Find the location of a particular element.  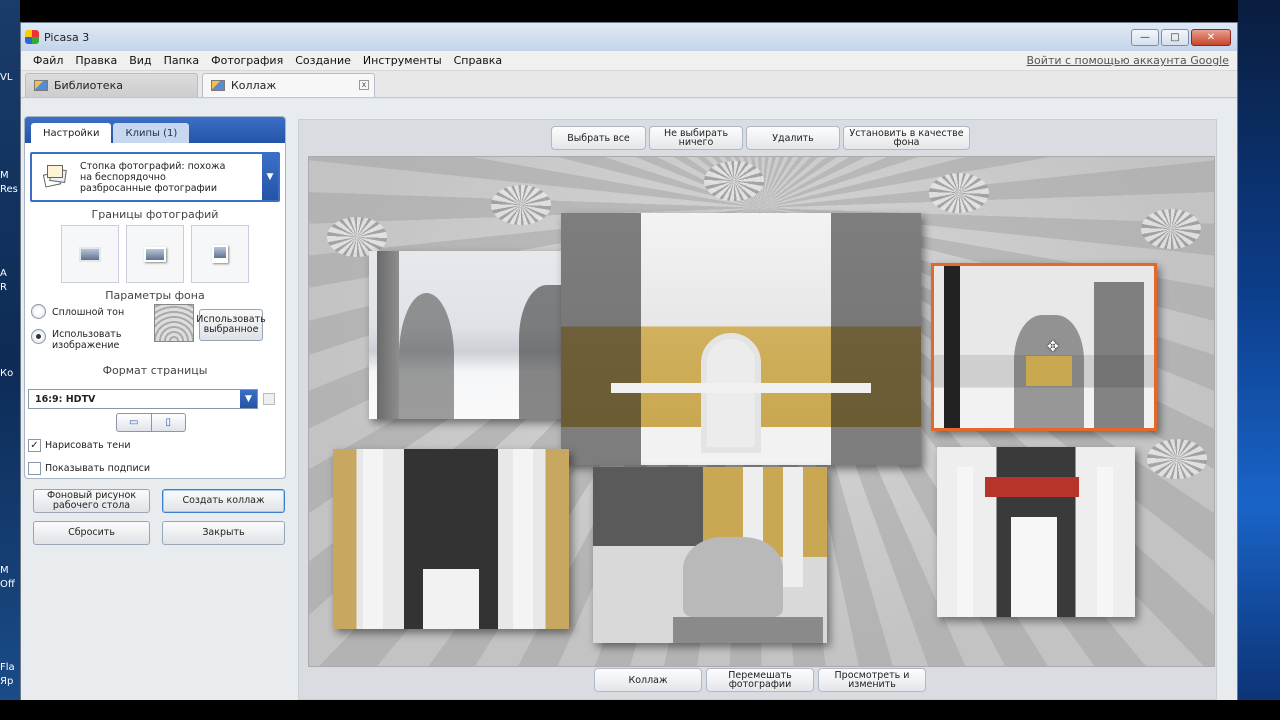

page-format-label: Формат страницы is located at coordinates (155, 370).